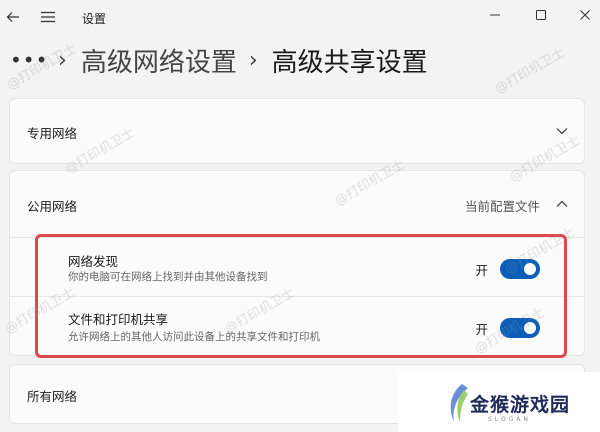 This screenshot has width=600, height=432. I want to click on setting-title: 文件和打印机共享, so click(118, 319).